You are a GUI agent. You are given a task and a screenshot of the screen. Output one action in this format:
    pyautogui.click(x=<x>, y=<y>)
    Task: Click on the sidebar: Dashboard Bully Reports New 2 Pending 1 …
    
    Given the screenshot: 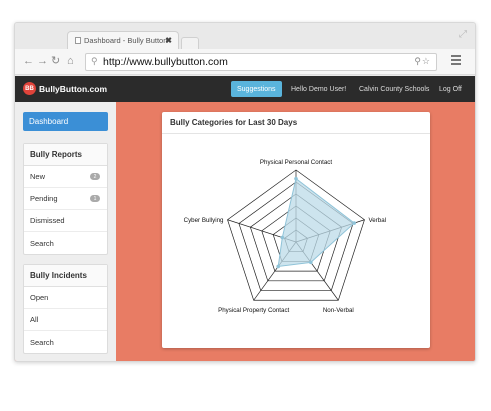 What is the action you would take?
    pyautogui.click(x=65, y=231)
    